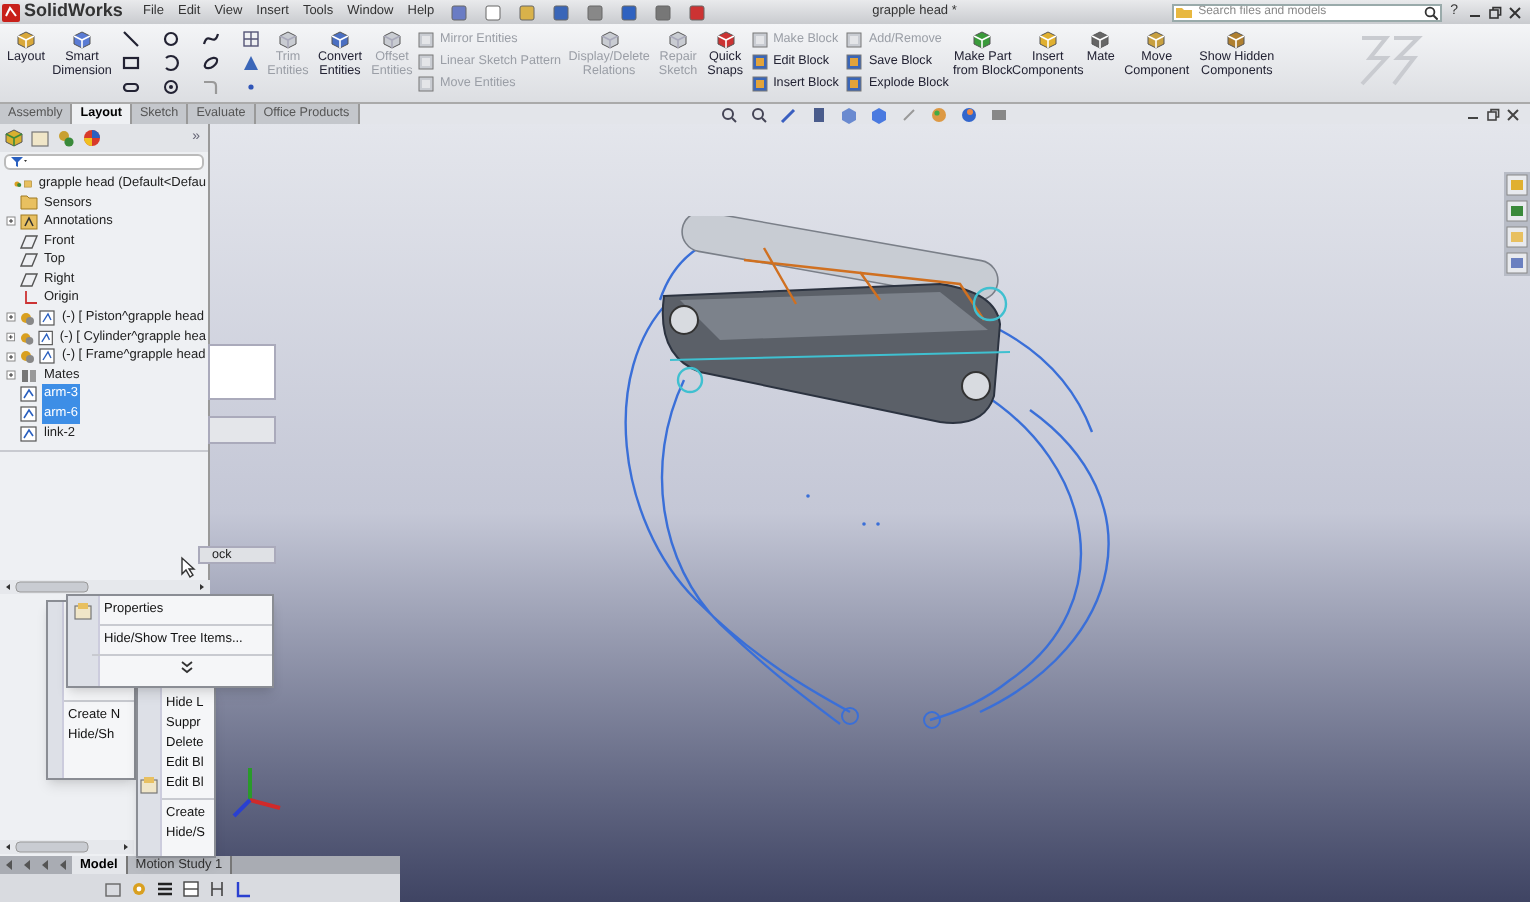 This screenshot has width=1530, height=902. Describe the element at coordinates (131, 39) in the screenshot. I see `line-icon` at that location.